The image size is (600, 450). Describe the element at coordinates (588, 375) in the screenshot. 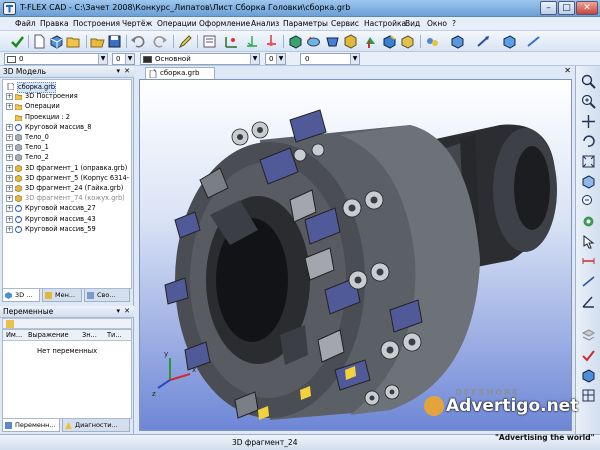

I see `section-icon` at that location.